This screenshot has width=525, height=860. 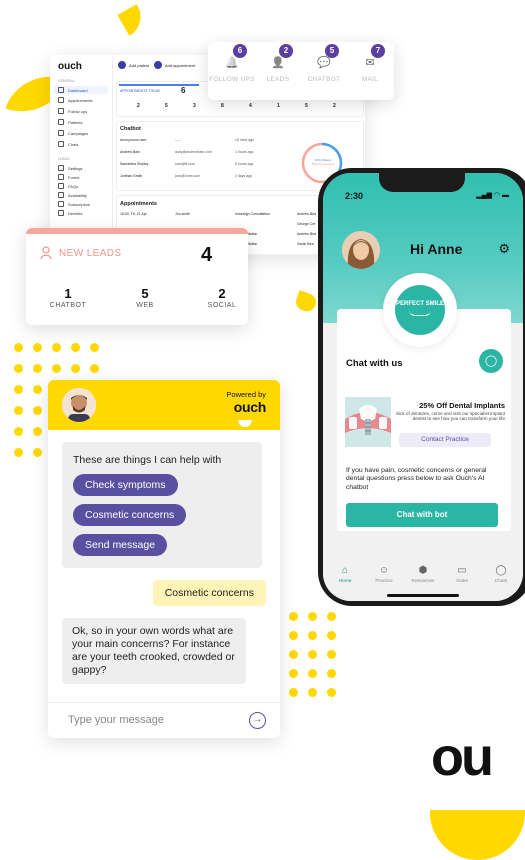 I want to click on notification-chatbot: 💬 5 CHATBOT, so click(x=324, y=63).